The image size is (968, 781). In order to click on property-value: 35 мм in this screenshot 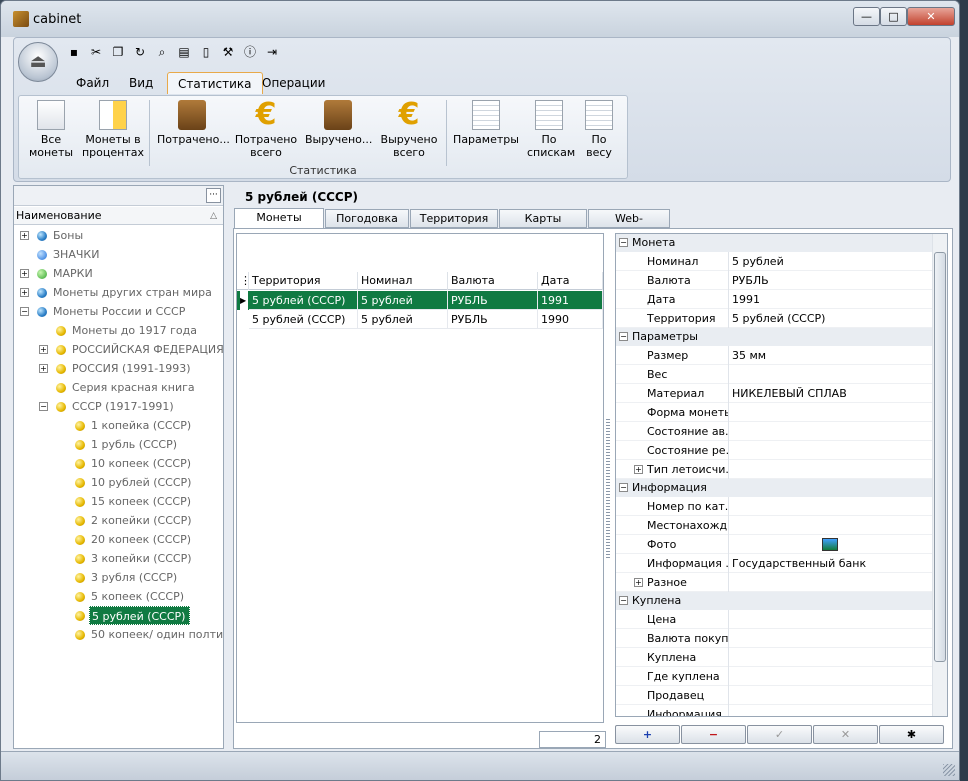, I will do `click(831, 355)`.